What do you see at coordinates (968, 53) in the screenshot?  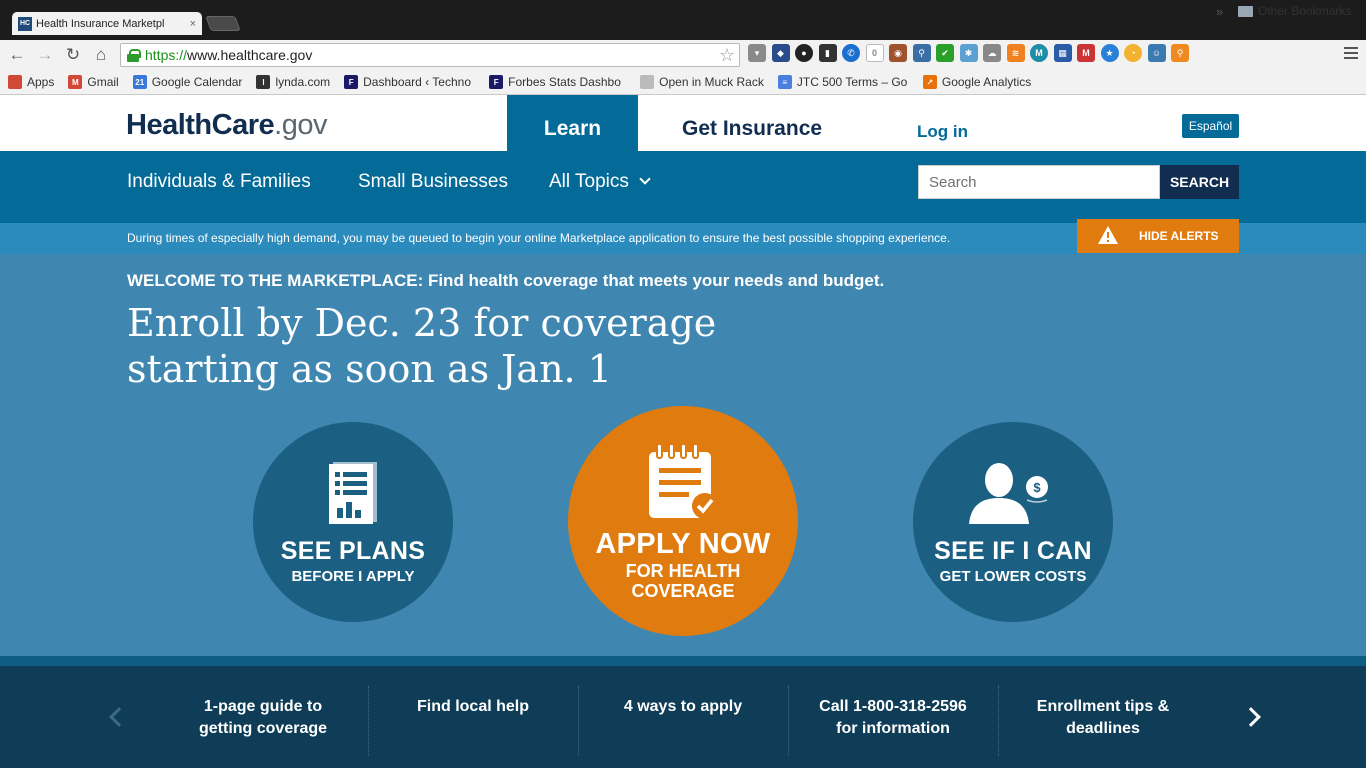 I see `puzzle-extension-icon: ✱` at bounding box center [968, 53].